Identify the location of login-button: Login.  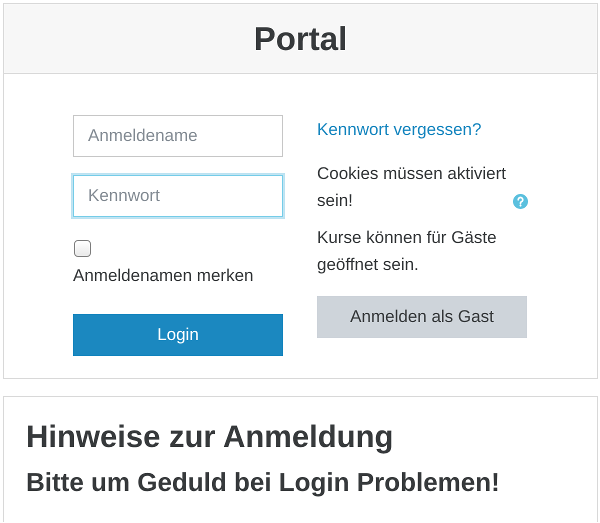
(178, 335).